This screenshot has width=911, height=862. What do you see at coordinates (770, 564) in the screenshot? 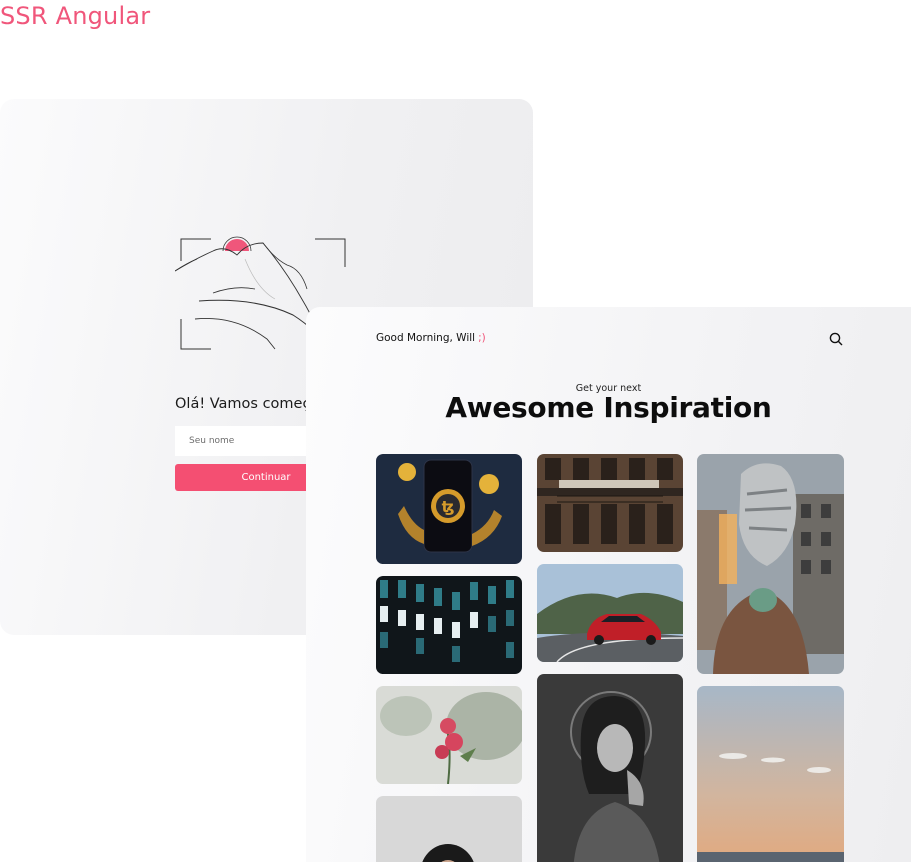
I see `metal-head-sculpture-image` at bounding box center [770, 564].